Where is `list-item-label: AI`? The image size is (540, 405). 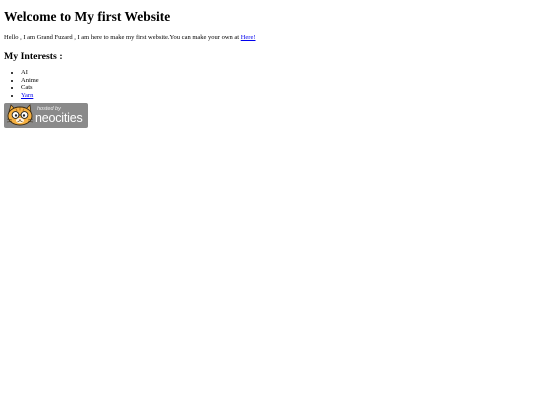 list-item-label: AI is located at coordinates (24, 72).